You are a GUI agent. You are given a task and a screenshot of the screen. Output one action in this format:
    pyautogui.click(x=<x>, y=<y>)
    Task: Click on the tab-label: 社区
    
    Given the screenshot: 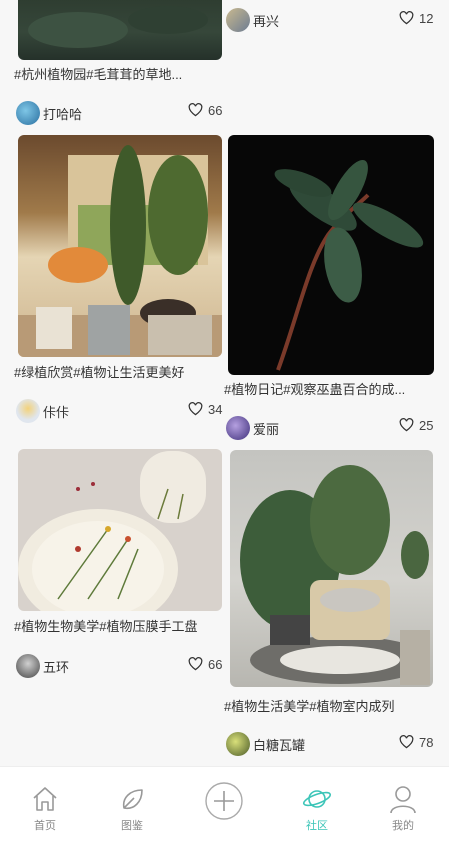 What is the action you would take?
    pyautogui.click(x=317, y=826)
    